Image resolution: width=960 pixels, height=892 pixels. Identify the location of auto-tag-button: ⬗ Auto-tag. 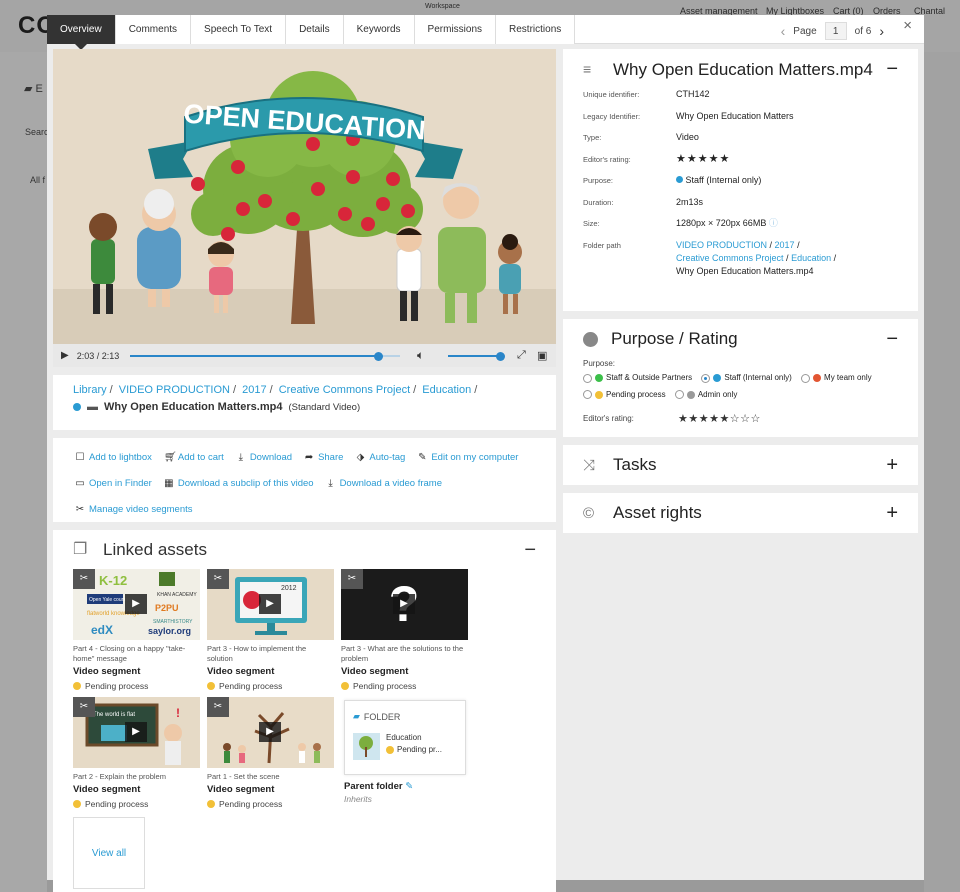
(380, 457).